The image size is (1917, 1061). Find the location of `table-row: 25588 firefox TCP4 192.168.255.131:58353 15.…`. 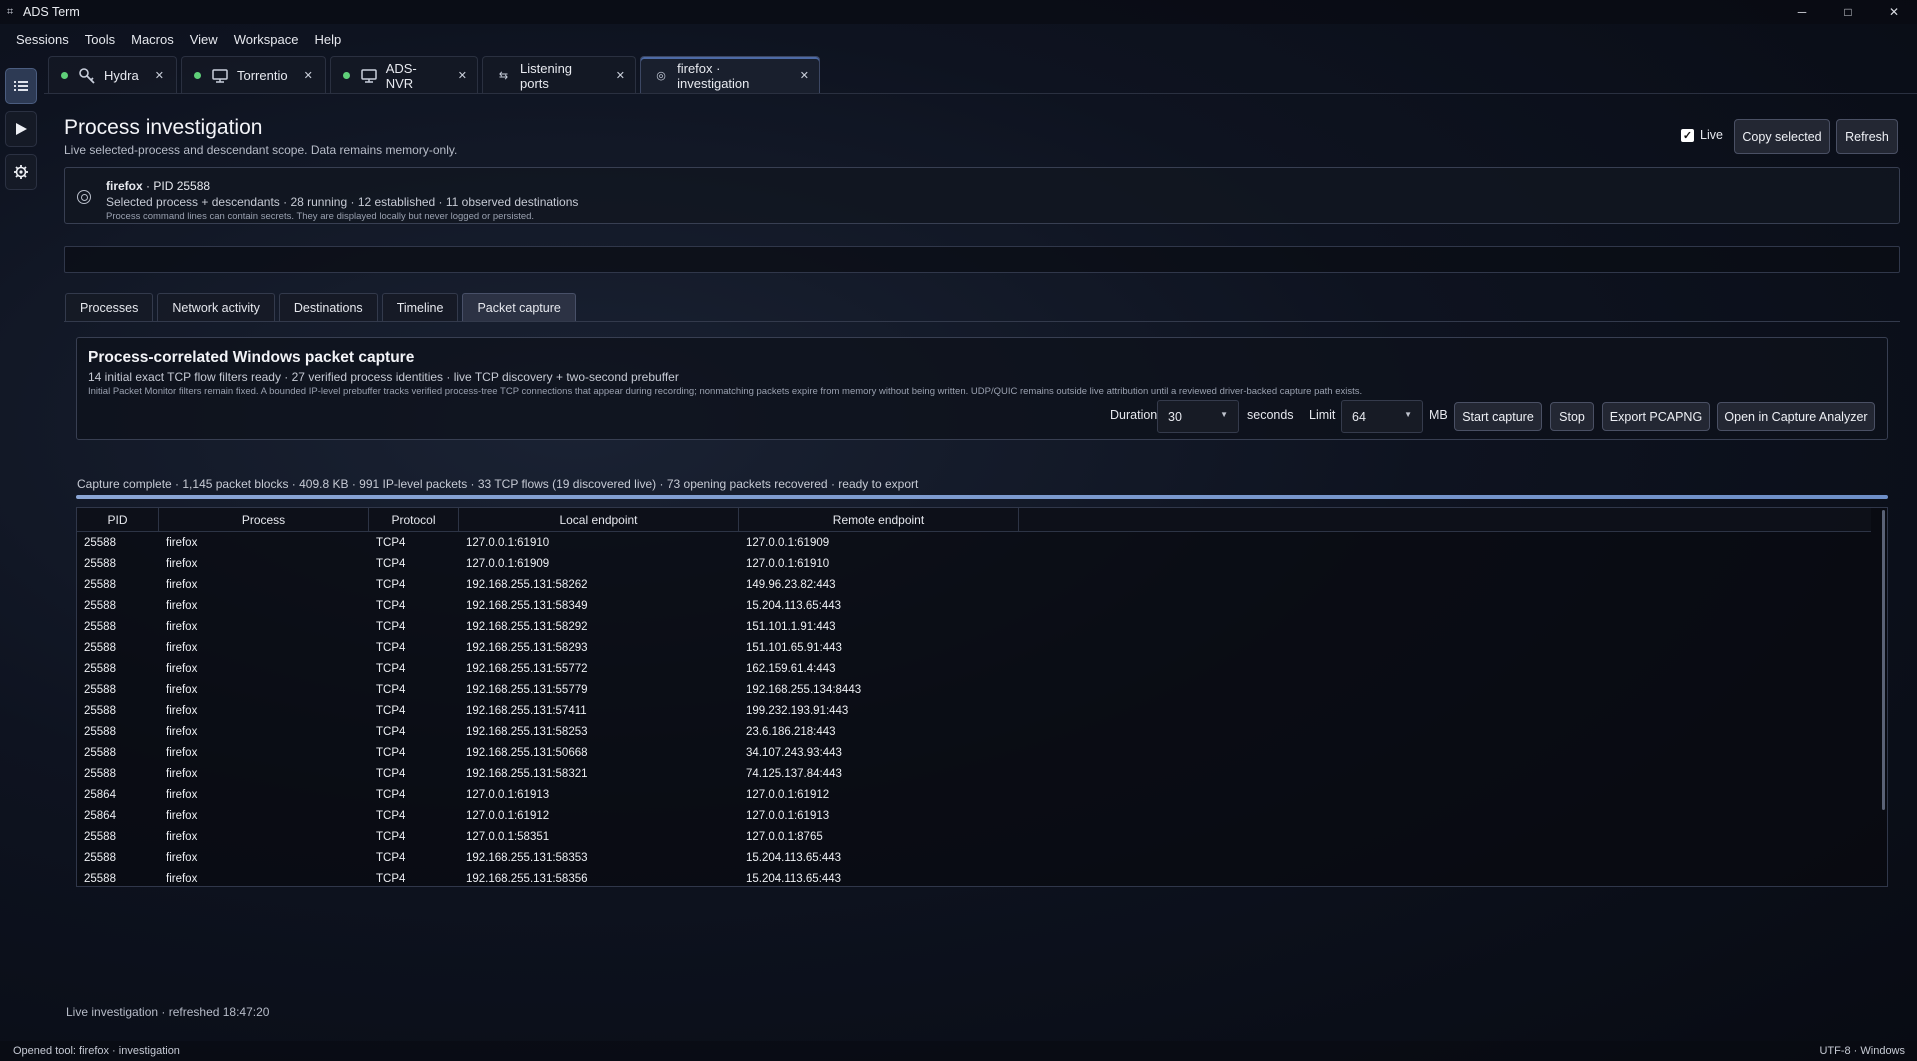

table-row: 25588 firefox TCP4 192.168.255.131:58353 15.… is located at coordinates (974, 857).